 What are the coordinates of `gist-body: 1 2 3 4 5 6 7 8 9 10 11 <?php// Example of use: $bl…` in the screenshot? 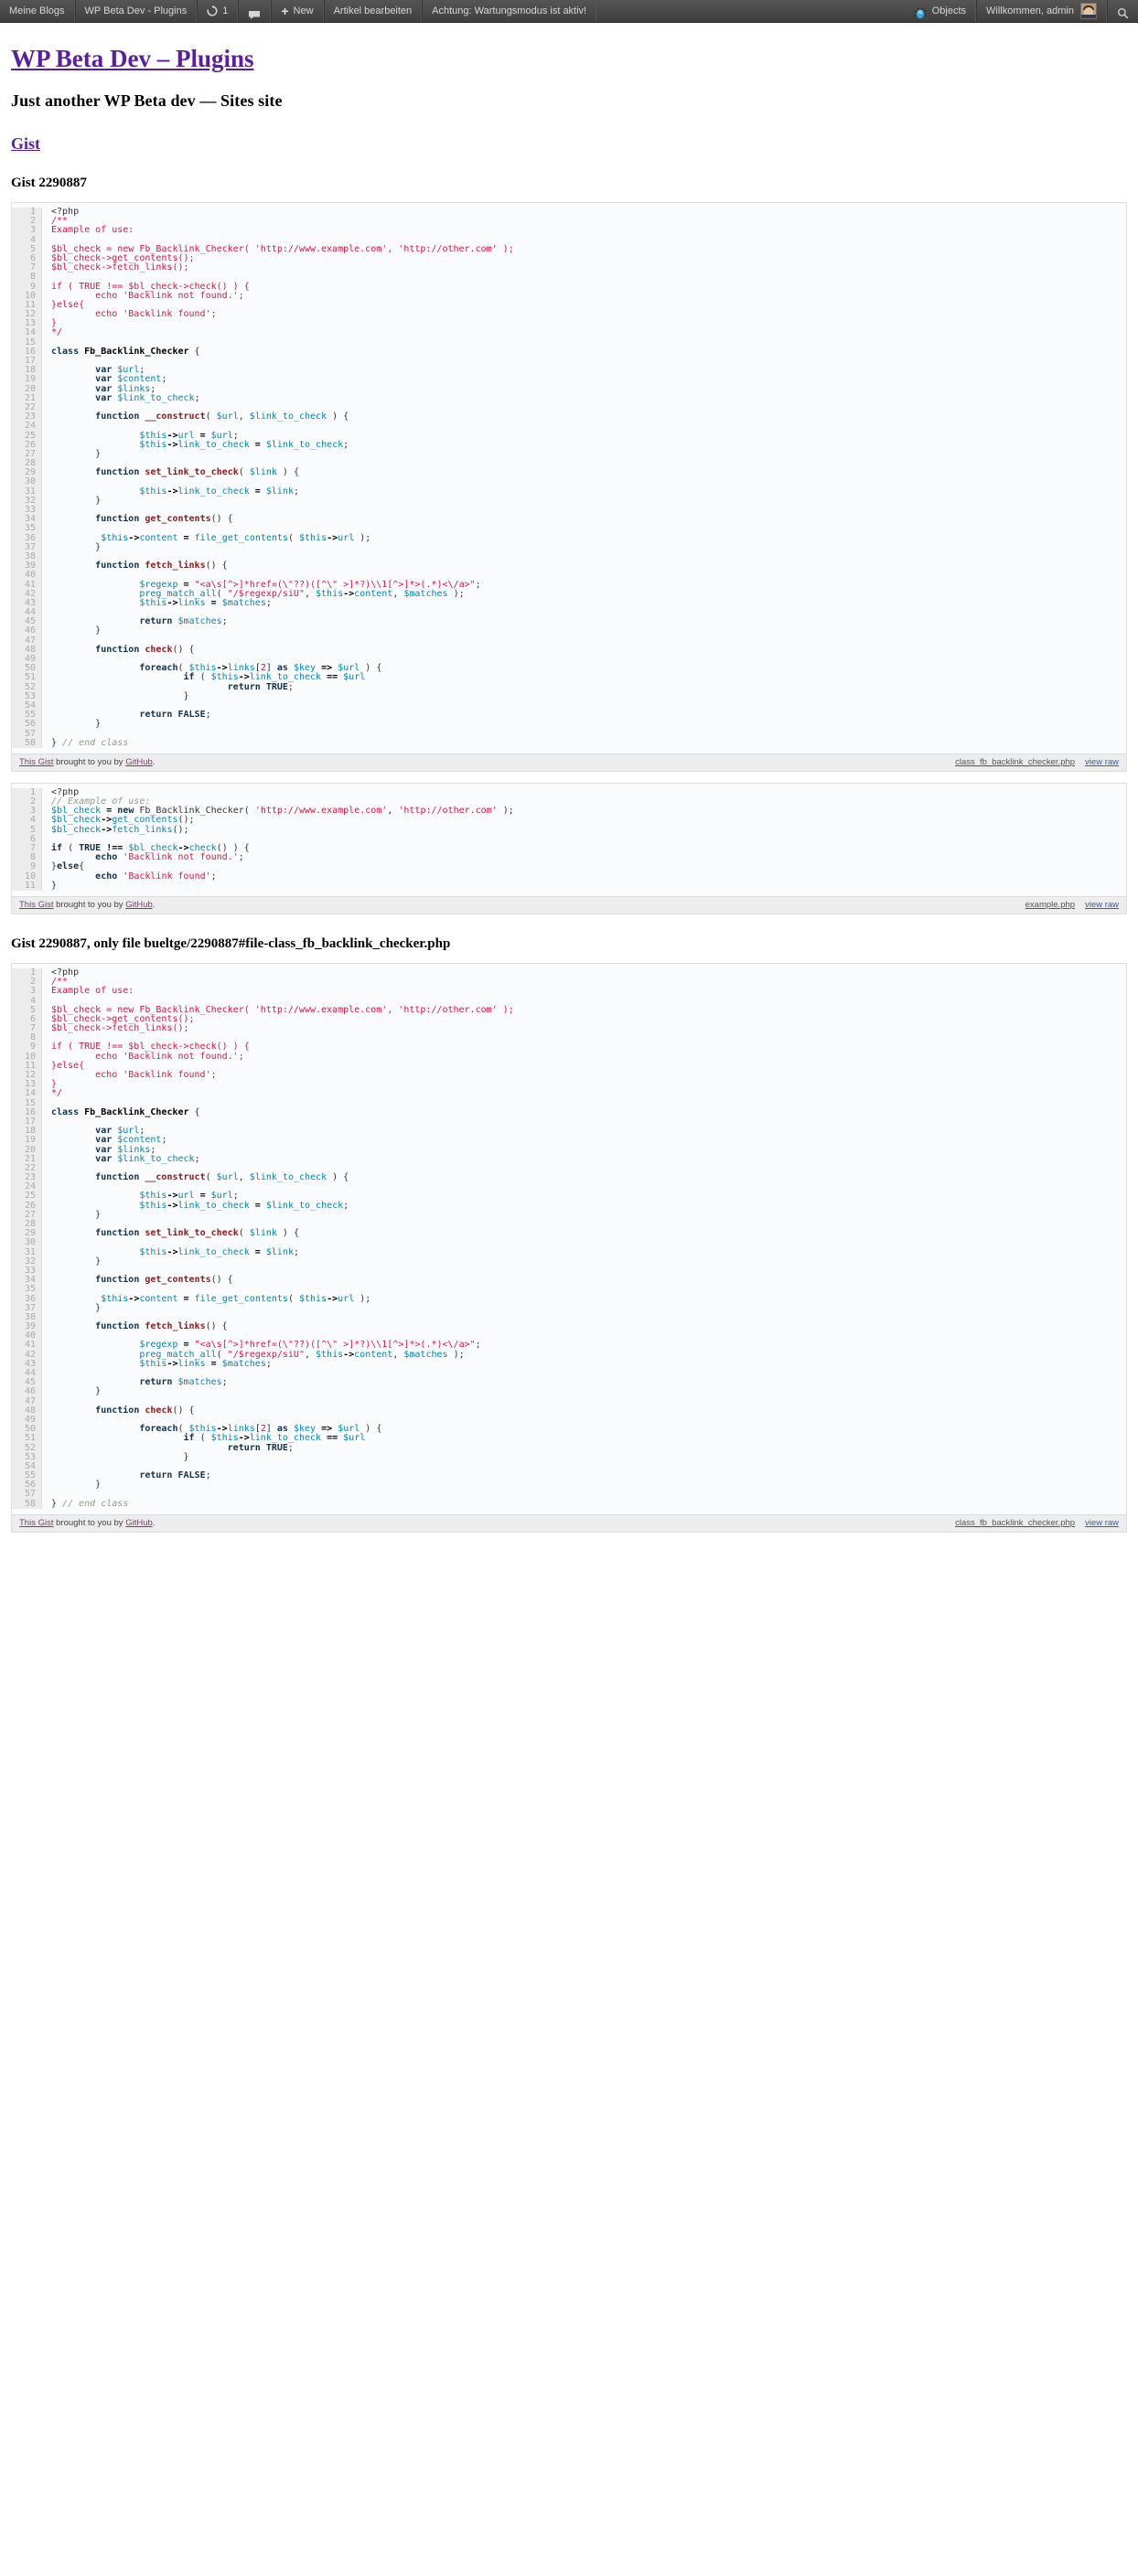 It's located at (569, 839).